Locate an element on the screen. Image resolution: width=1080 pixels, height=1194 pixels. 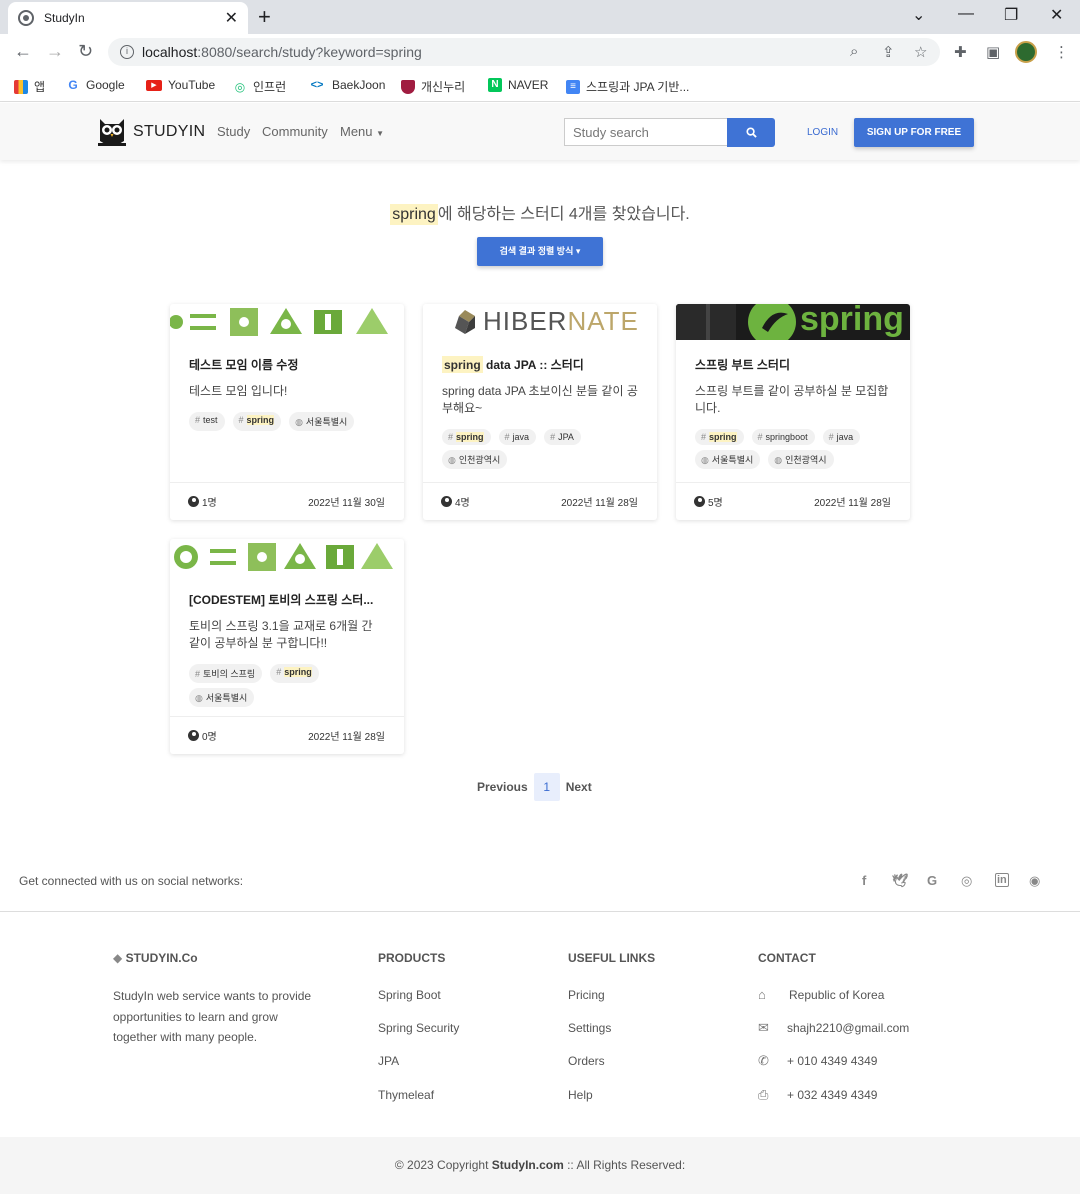
tag-chip: # springboot is located at coordinates (783, 437).